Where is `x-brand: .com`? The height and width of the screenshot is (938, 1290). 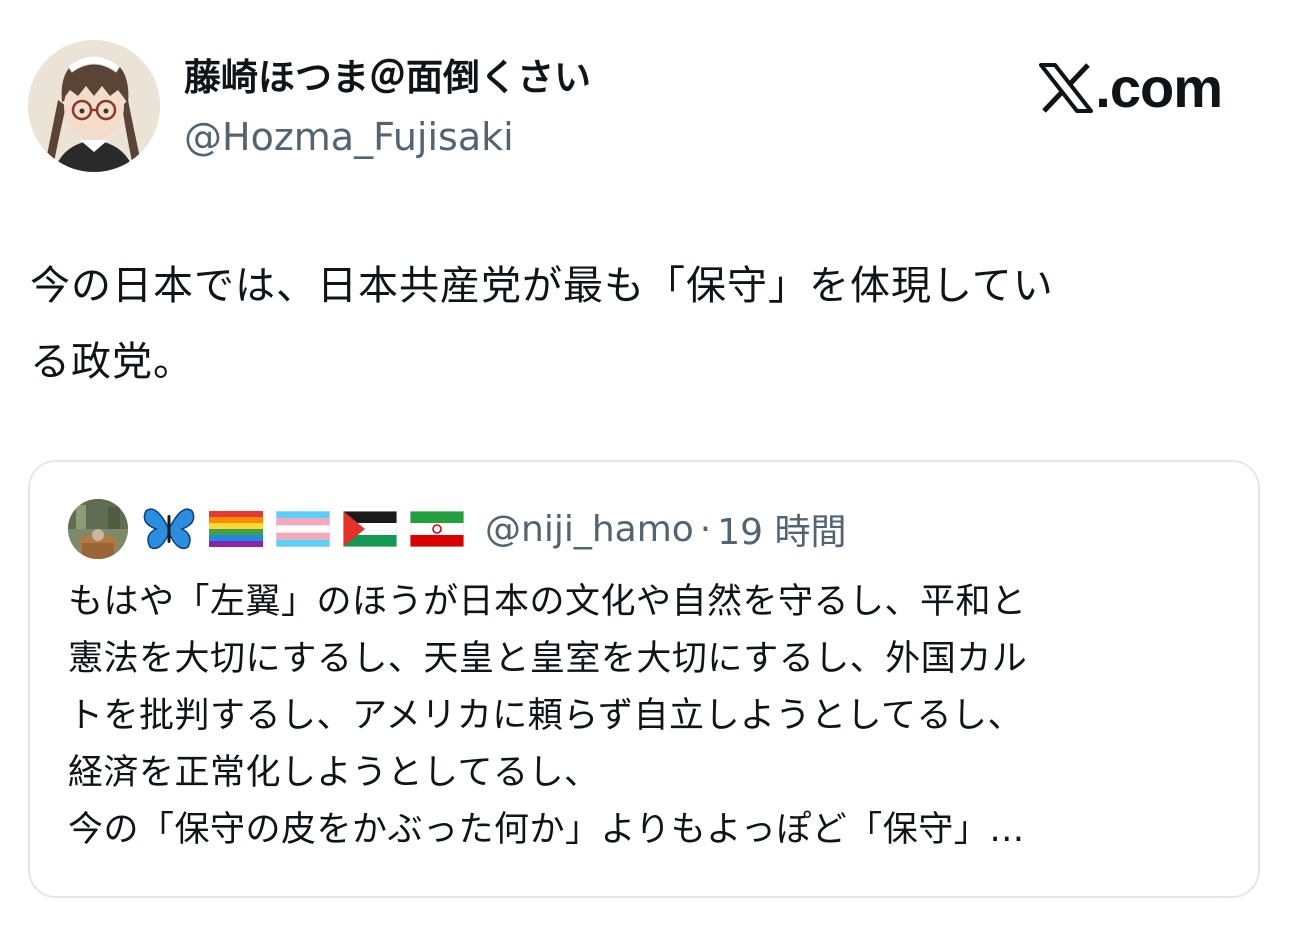 x-brand: .com is located at coordinates (1131, 87).